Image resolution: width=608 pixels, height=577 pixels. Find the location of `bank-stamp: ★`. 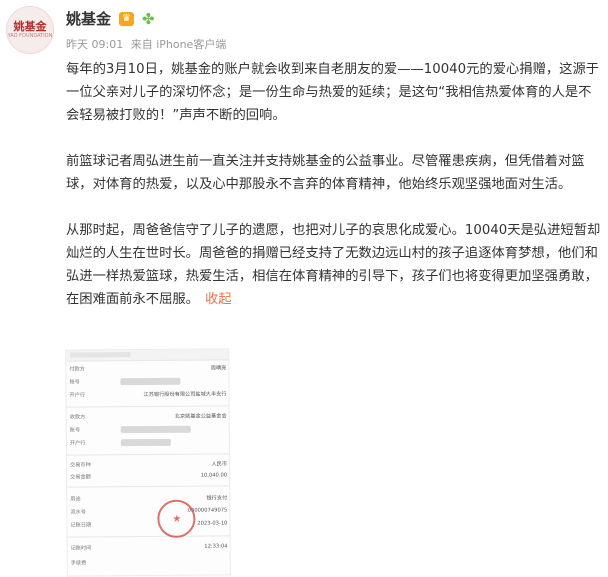

bank-stamp: ★ is located at coordinates (176, 518).